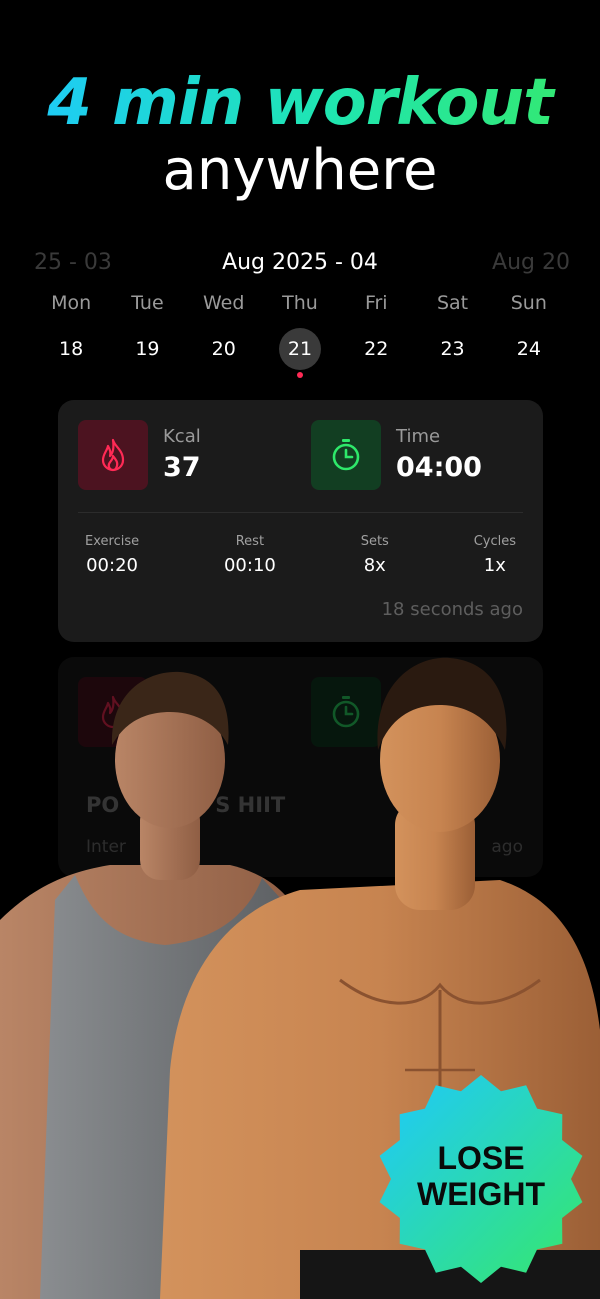 The image size is (600, 1299). I want to click on hero-title: 4 min workout, so click(300, 103).